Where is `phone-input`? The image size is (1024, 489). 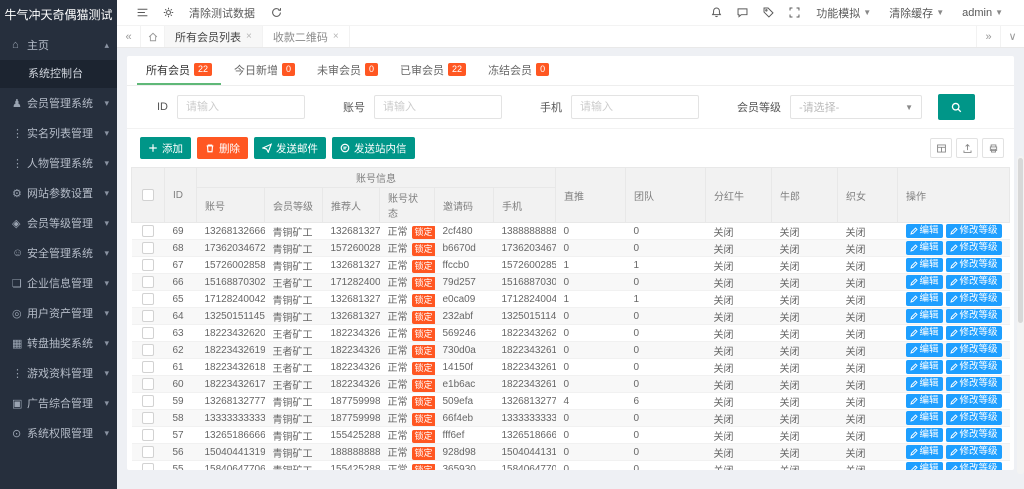 phone-input is located at coordinates (635, 107).